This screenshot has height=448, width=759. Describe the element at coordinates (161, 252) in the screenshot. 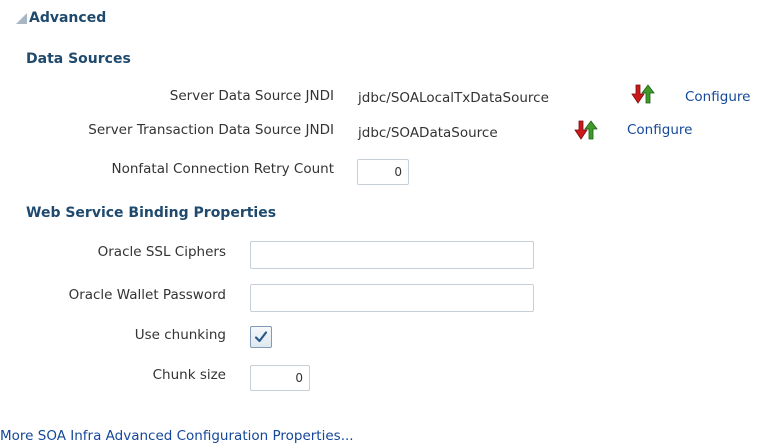

I see `ssl-ciphers-label: Oracle SSL Ciphers` at that location.